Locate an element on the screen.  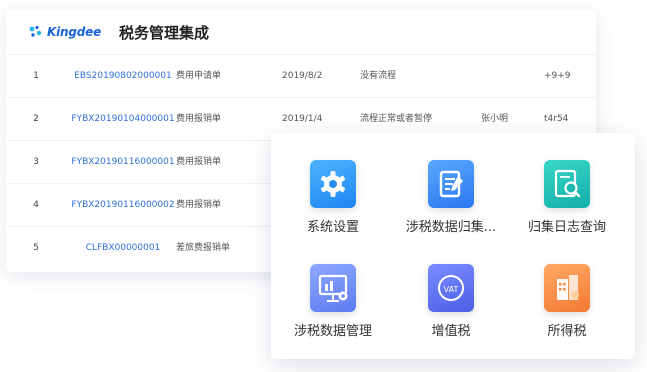
document-date: 2019/8/2 is located at coordinates (302, 76).